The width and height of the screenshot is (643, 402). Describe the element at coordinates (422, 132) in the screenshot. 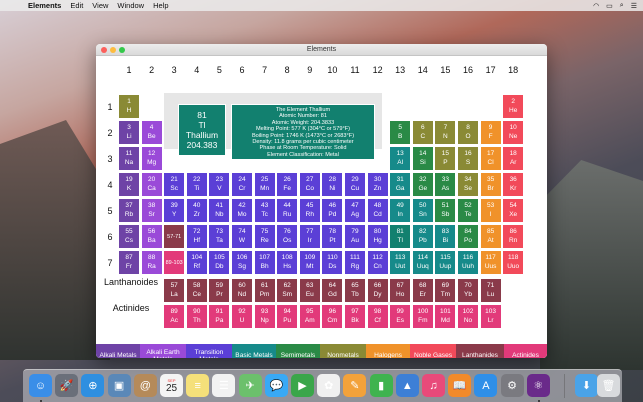

I see `element-tile-C: 6C` at that location.